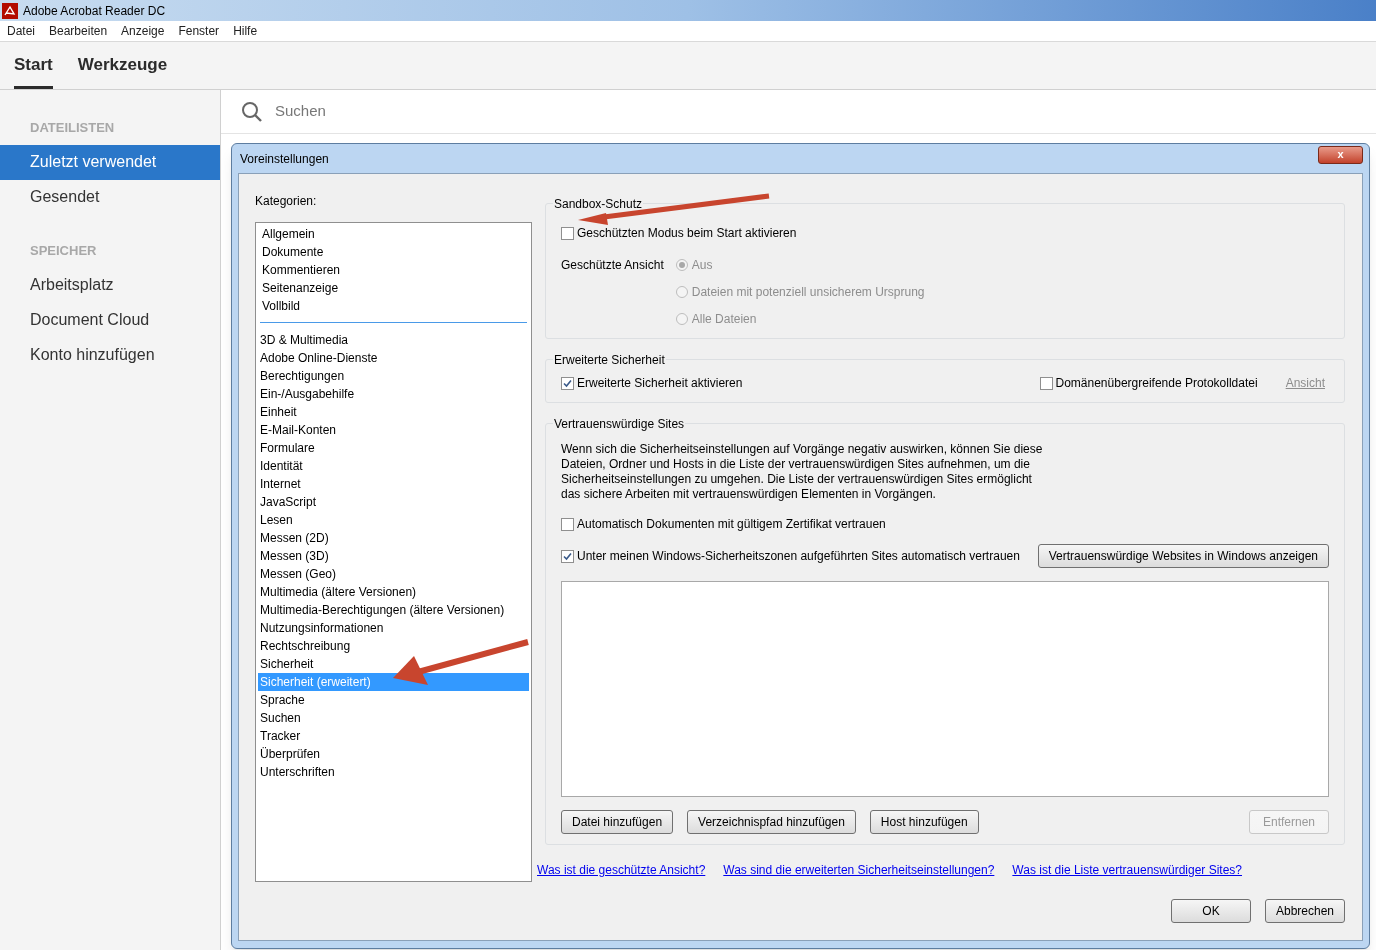  I want to click on help-link: Was sind die erweiterten Sicherheitseinstellungen?, so click(859, 870).